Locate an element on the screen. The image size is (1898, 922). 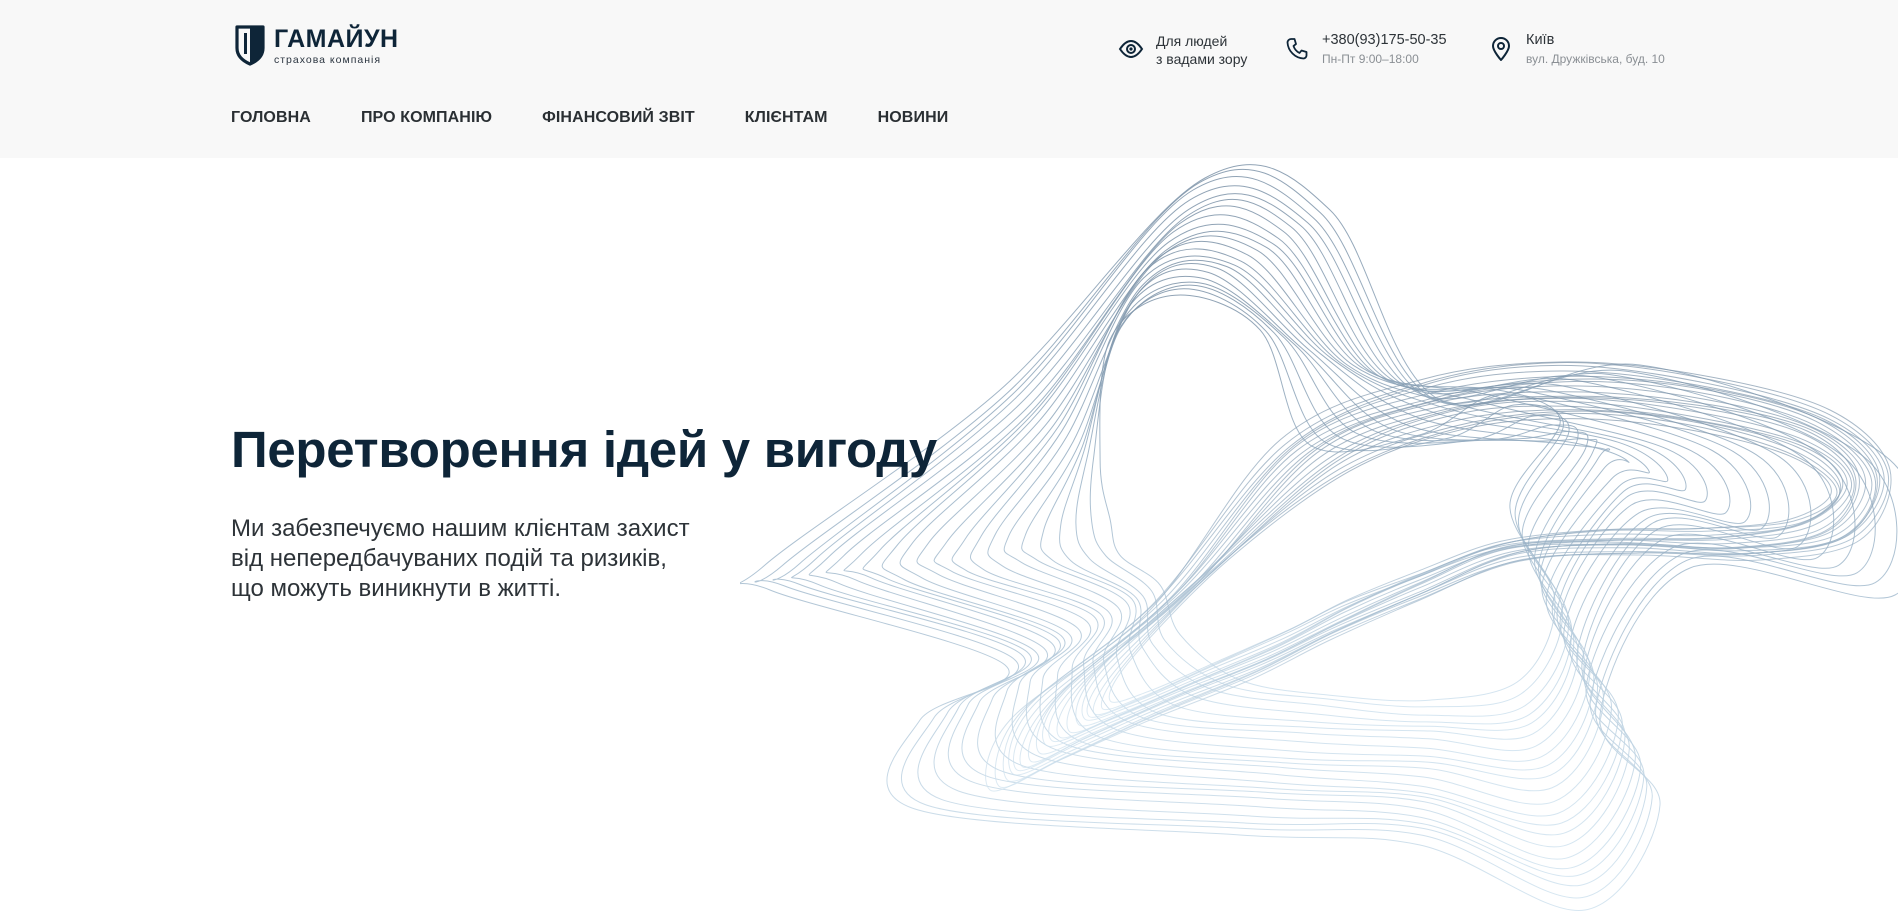
hero-description-line: що можуть виникнути в житті. is located at coordinates (396, 588).